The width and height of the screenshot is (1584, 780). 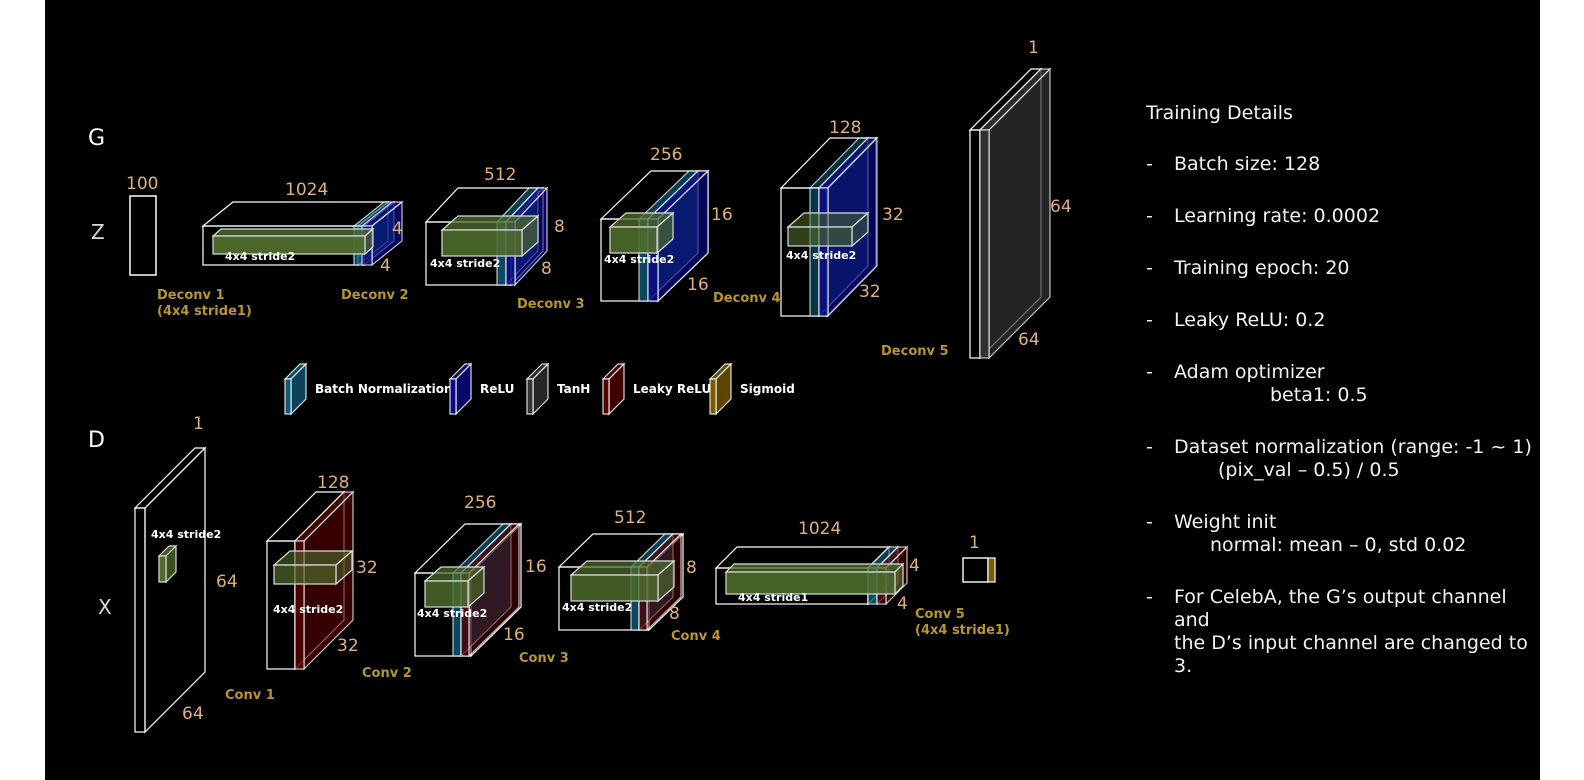 What do you see at coordinates (227, 582) in the screenshot?
I see `conv1-height-label: 64` at bounding box center [227, 582].